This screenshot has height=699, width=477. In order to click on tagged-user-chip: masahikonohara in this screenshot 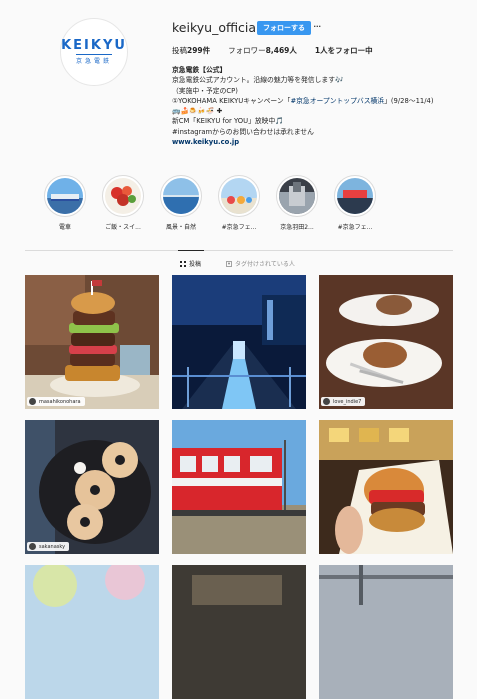, I will do `click(56, 401)`.